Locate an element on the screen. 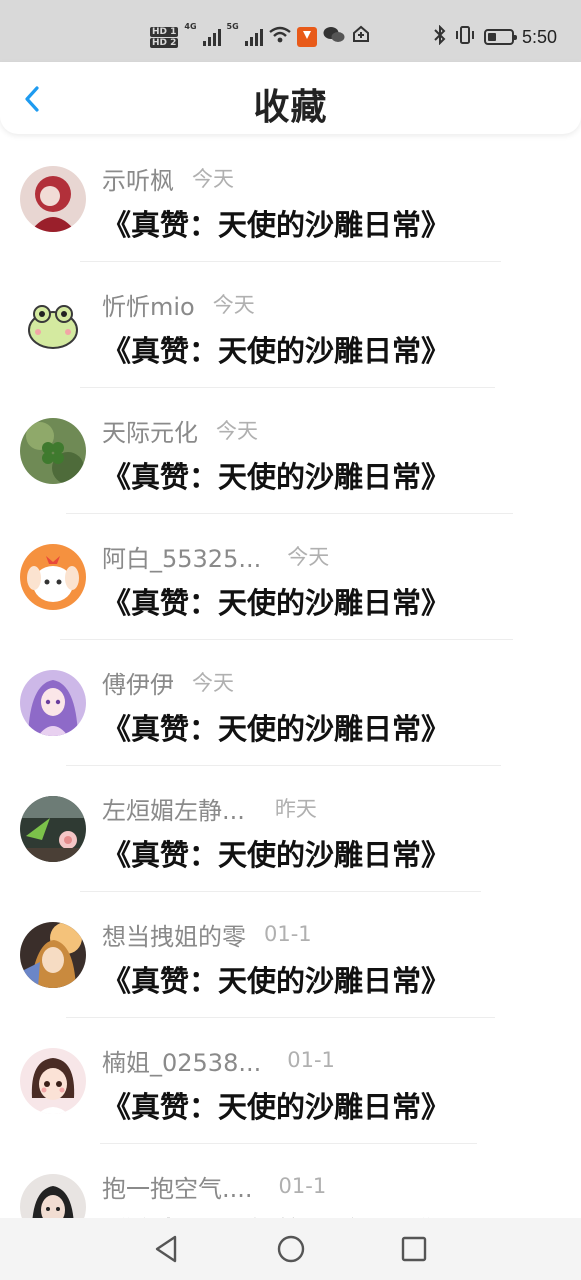  nav-back-button is located at coordinates (167, 1249).